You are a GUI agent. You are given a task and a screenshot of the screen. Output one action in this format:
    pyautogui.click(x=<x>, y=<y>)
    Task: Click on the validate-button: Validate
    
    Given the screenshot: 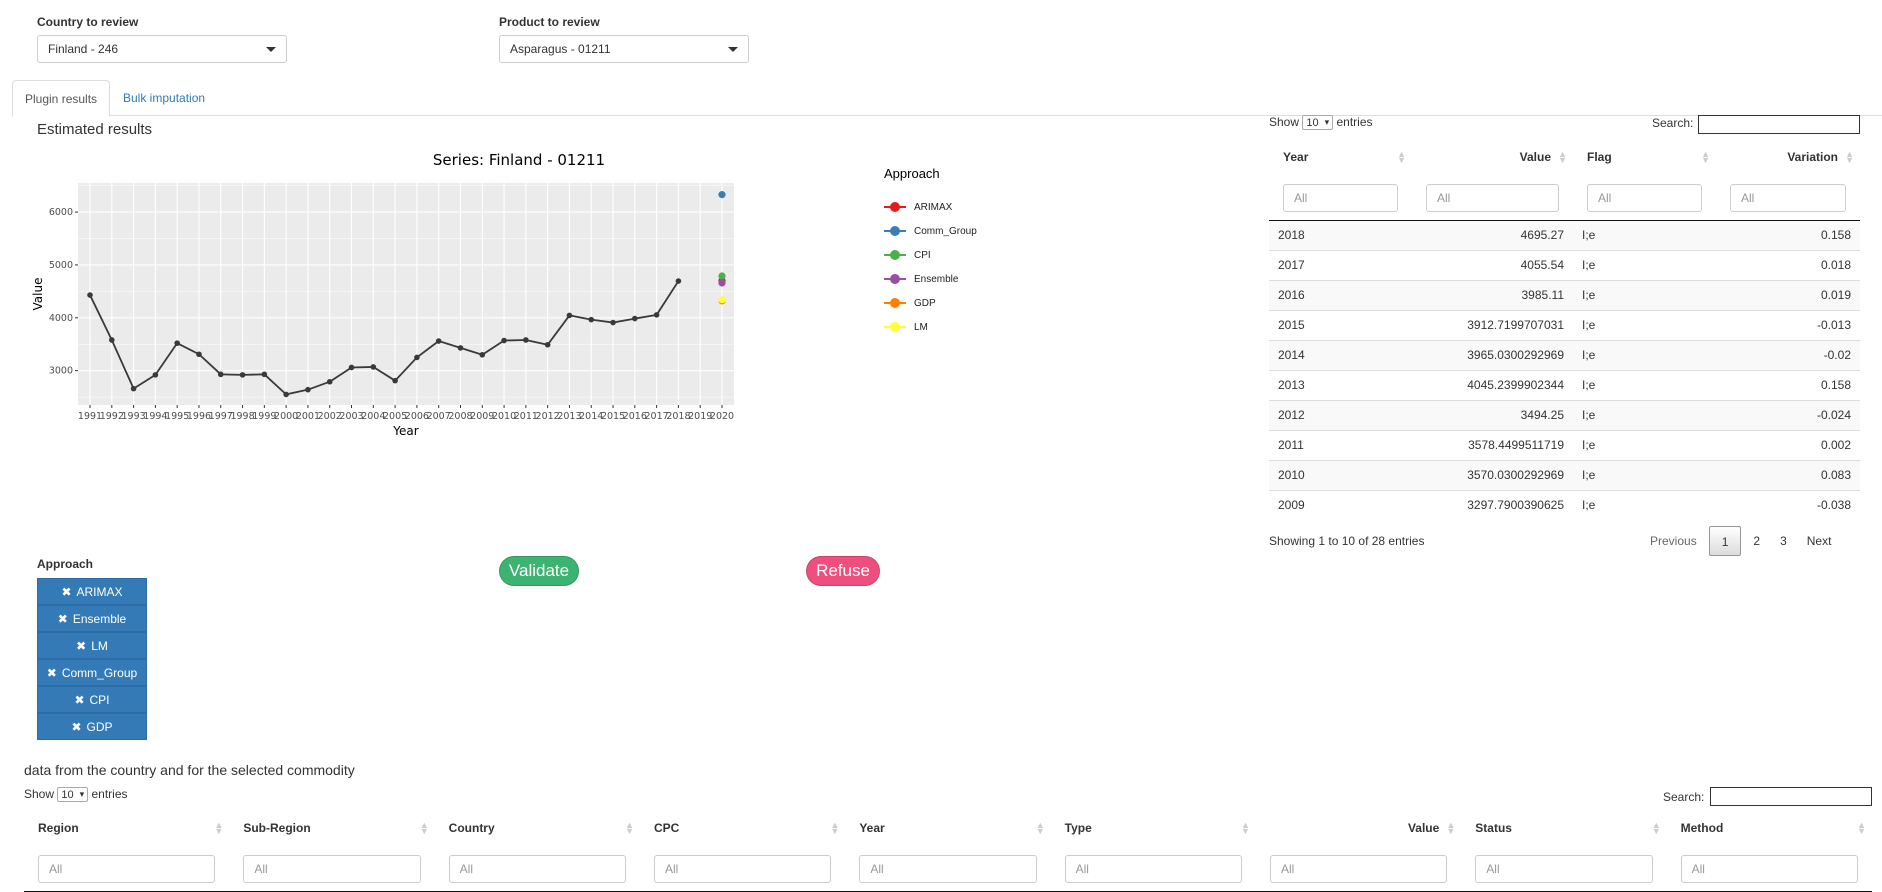 What is the action you would take?
    pyautogui.click(x=539, y=571)
    